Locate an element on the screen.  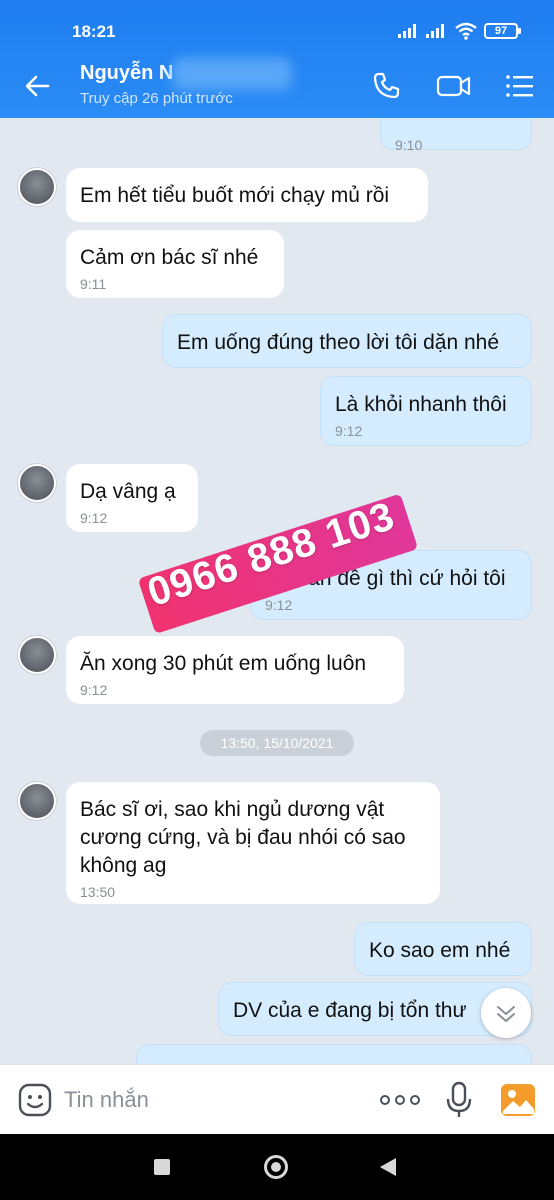
wifi-icon is located at coordinates (466, 31).